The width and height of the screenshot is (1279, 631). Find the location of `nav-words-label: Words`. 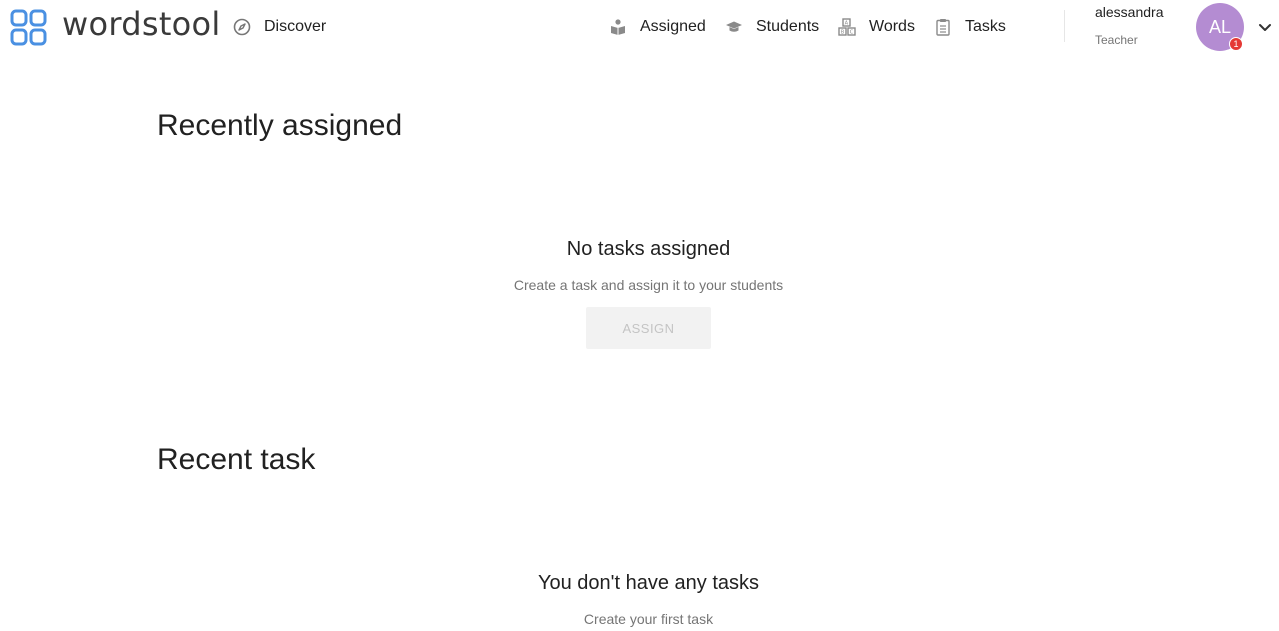

nav-words-label: Words is located at coordinates (892, 26).